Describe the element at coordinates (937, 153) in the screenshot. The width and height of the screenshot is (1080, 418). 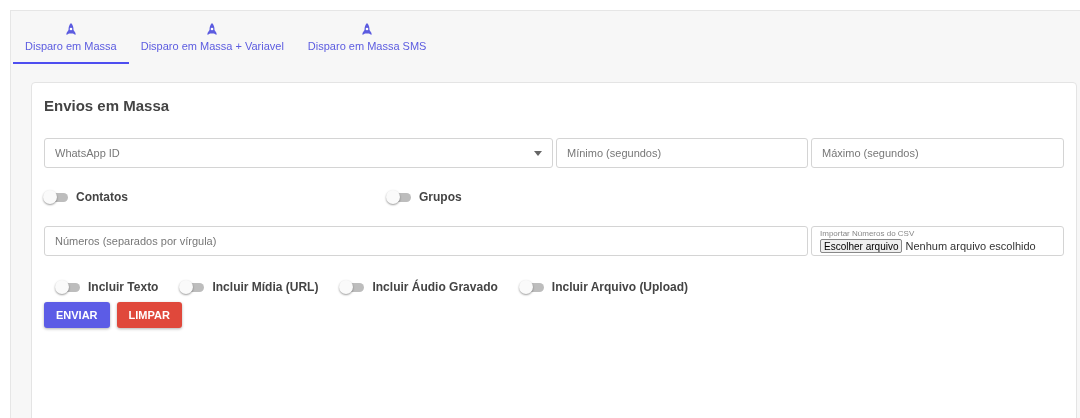
I see `input-field: Máximo (segundos)` at that location.